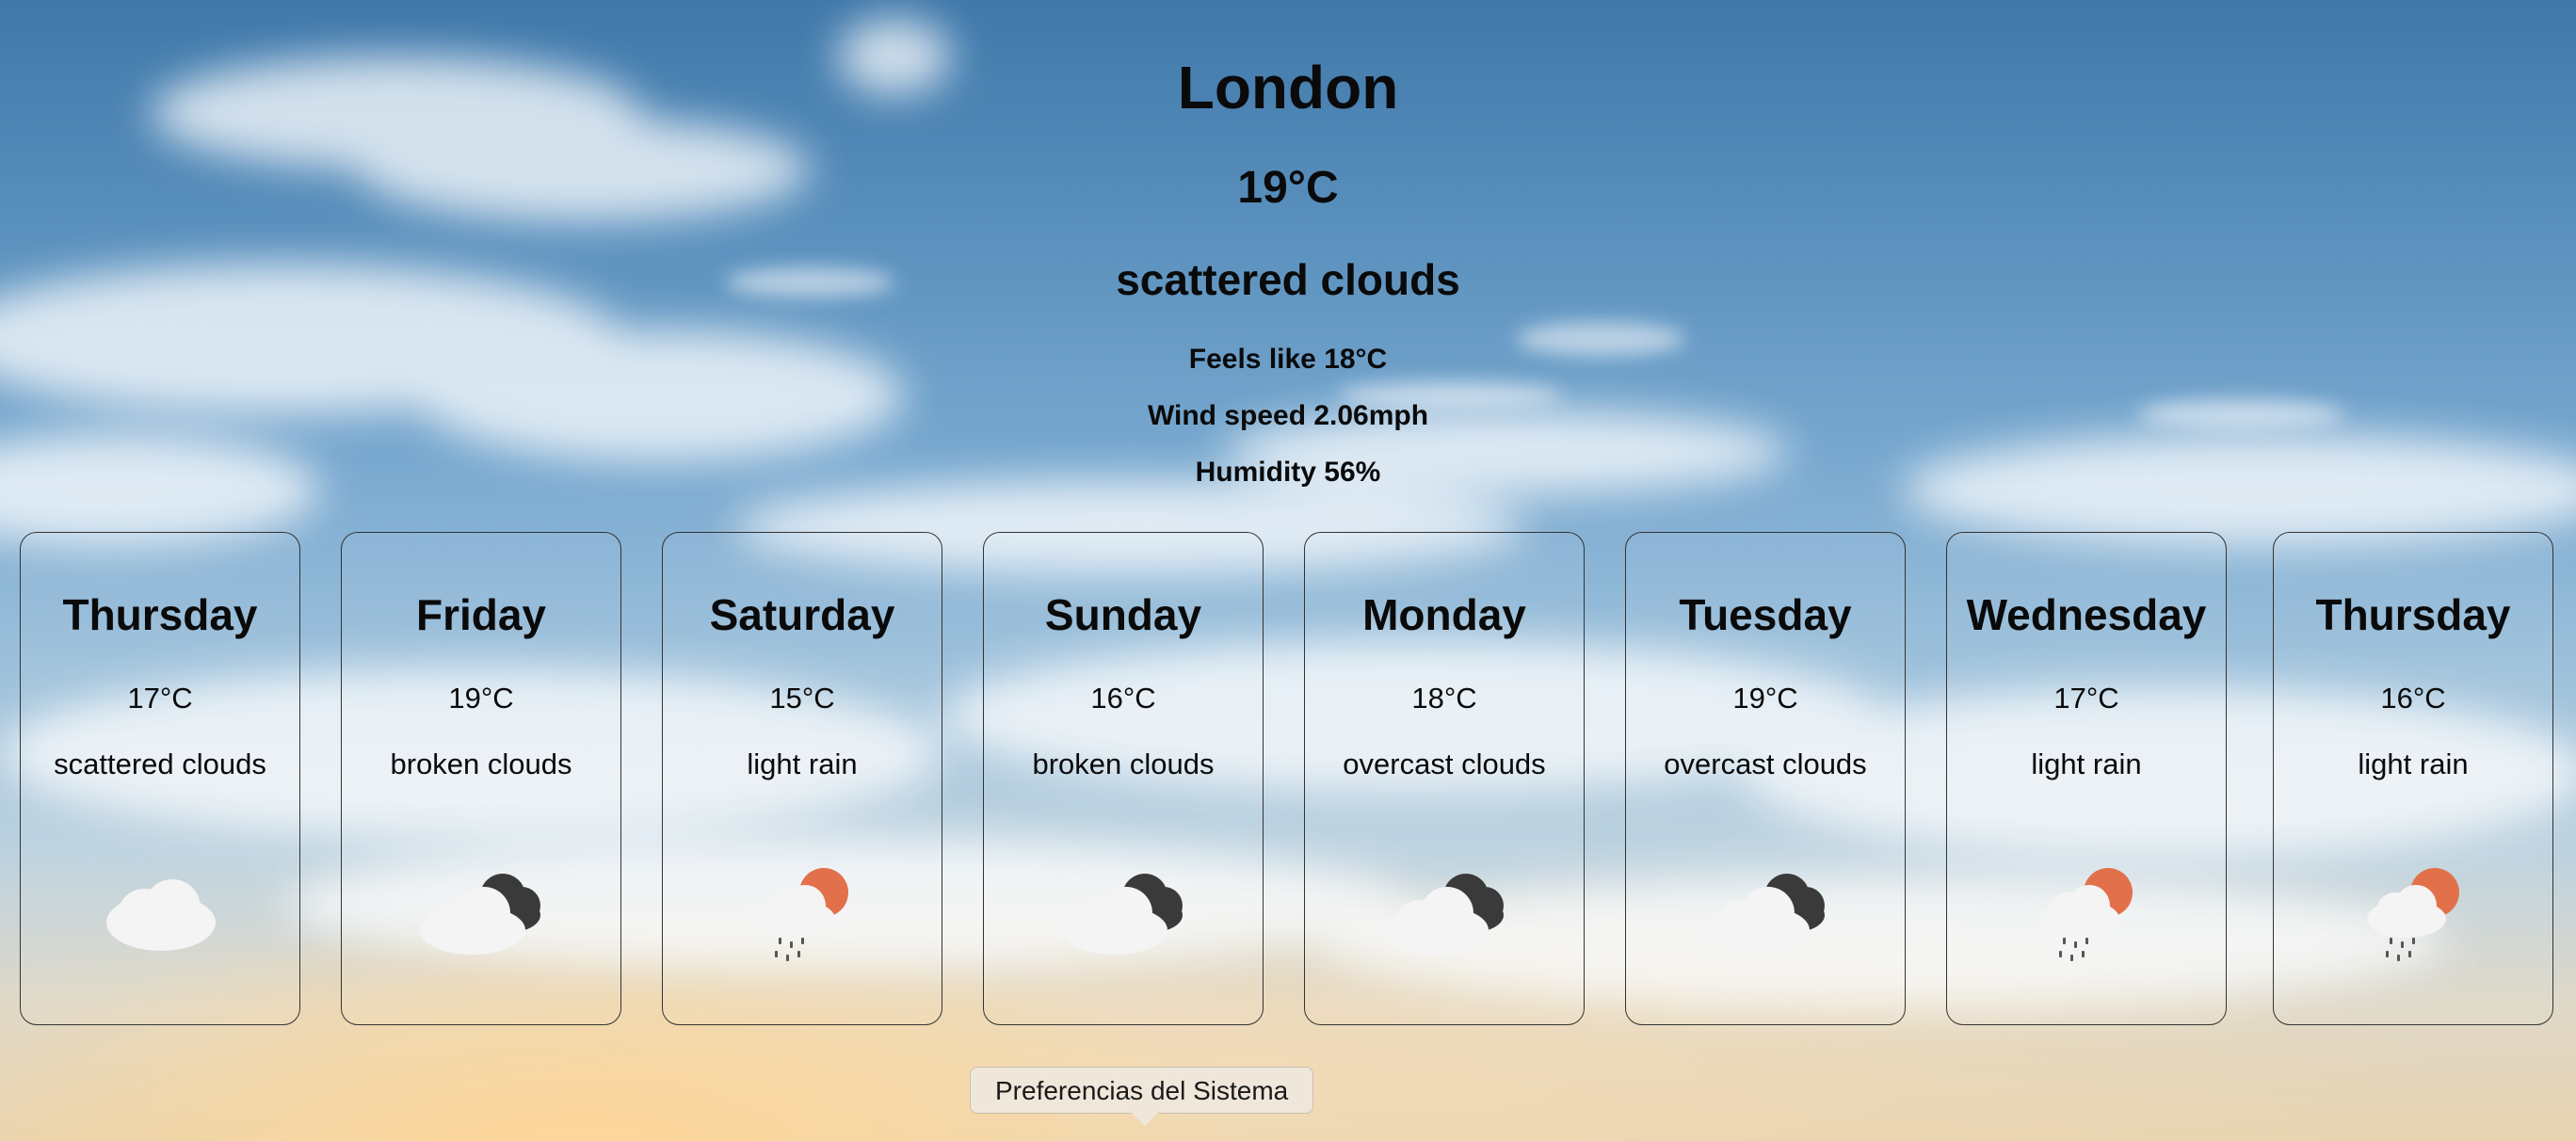 Image resolution: width=2576 pixels, height=1141 pixels. Describe the element at coordinates (1145, 1119) in the screenshot. I see `tooltip-arrow` at that location.